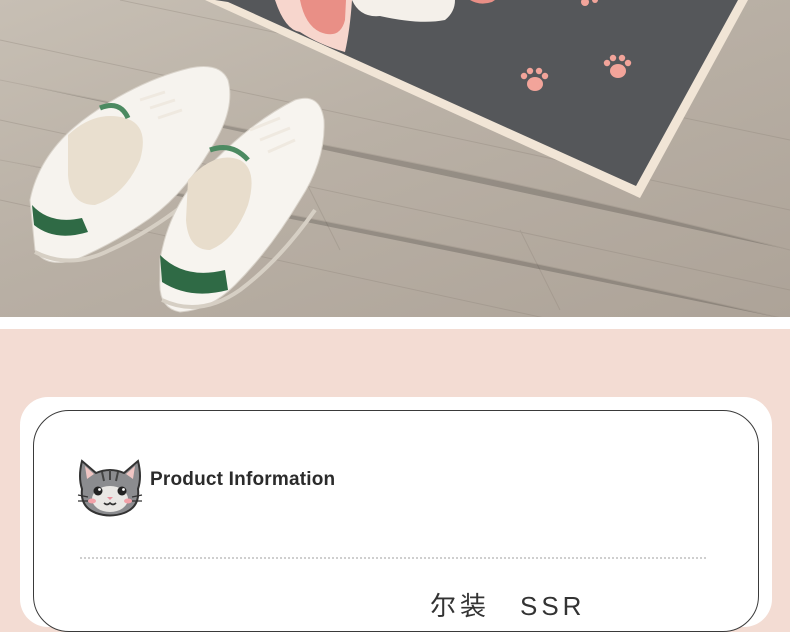  What do you see at coordinates (508, 606) in the screenshot?
I see `spec-label-partial: 尔装 SSR` at bounding box center [508, 606].